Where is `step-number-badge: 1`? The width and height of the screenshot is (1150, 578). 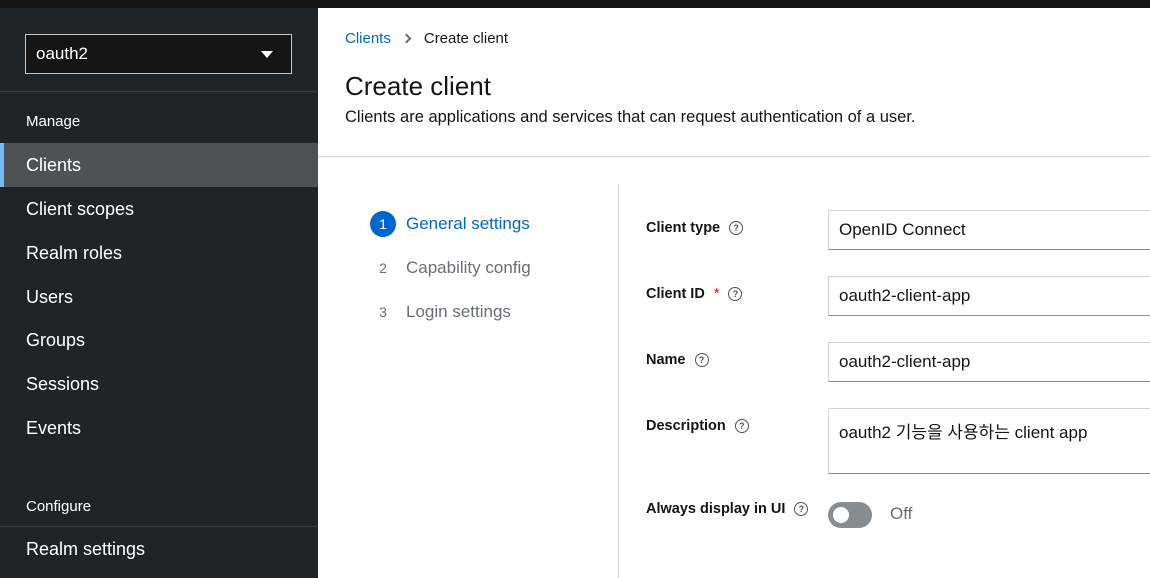 step-number-badge: 1 is located at coordinates (383, 224).